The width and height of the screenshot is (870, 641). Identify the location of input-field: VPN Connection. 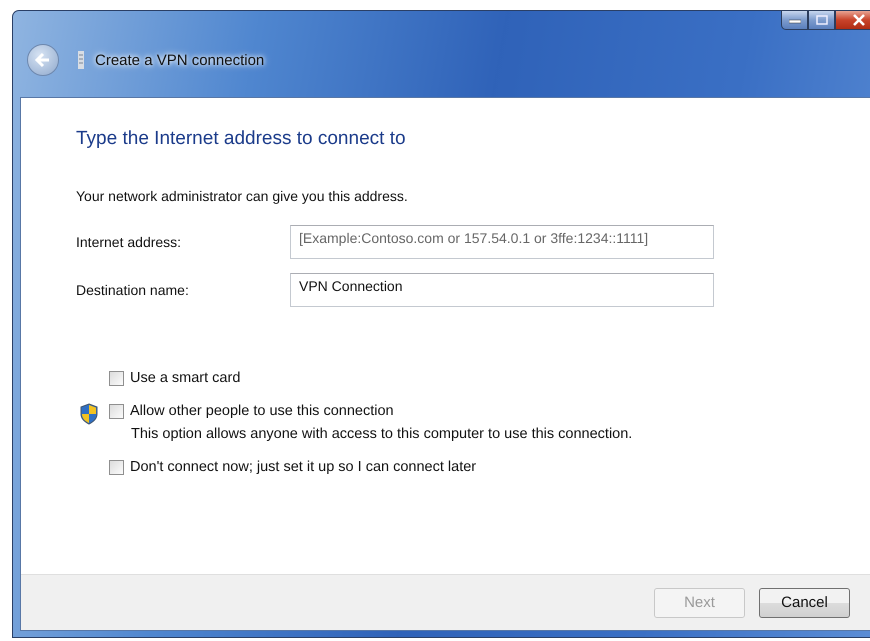
(502, 290).